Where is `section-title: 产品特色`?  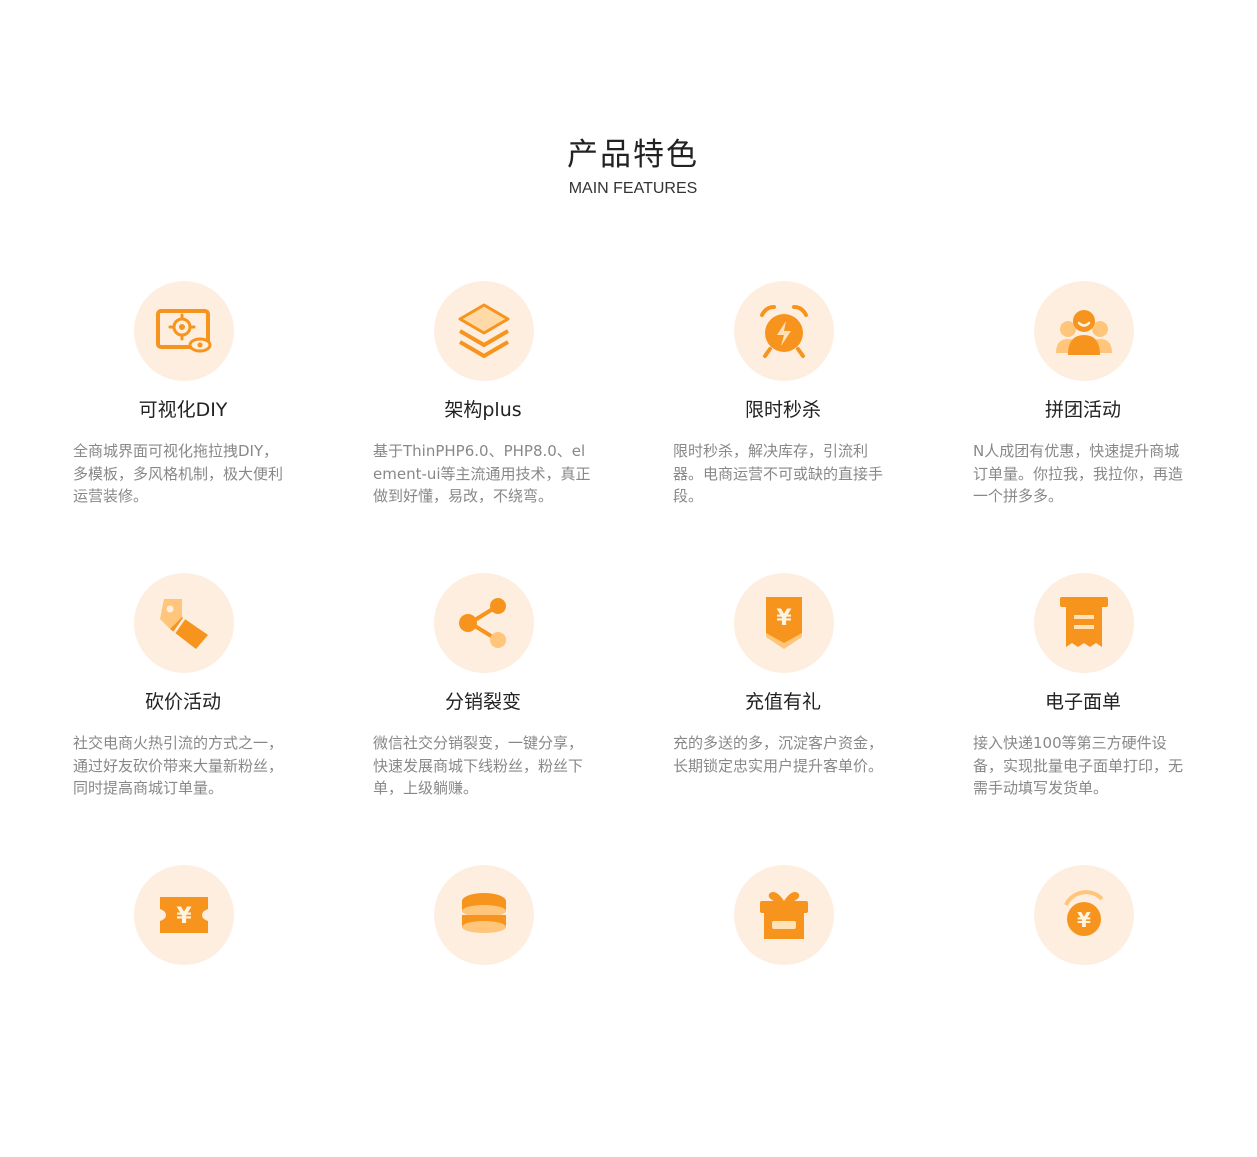
section-title: 产品特色 is located at coordinates (633, 155).